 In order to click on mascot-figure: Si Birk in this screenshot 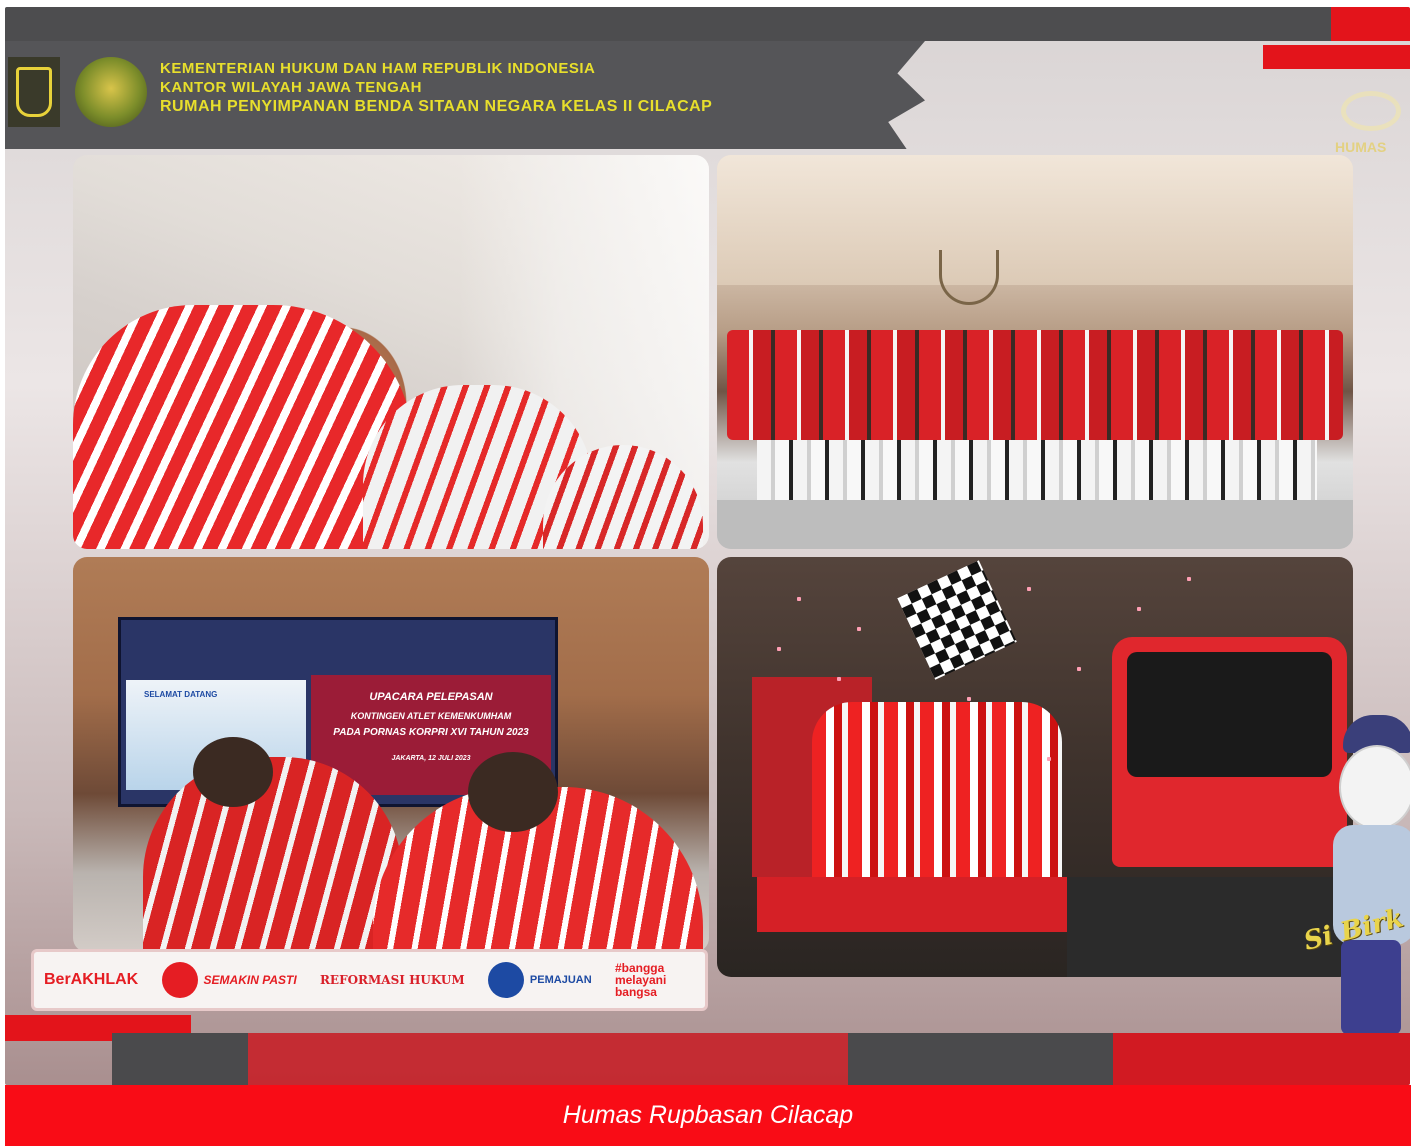, I will do `click(1355, 880)`.